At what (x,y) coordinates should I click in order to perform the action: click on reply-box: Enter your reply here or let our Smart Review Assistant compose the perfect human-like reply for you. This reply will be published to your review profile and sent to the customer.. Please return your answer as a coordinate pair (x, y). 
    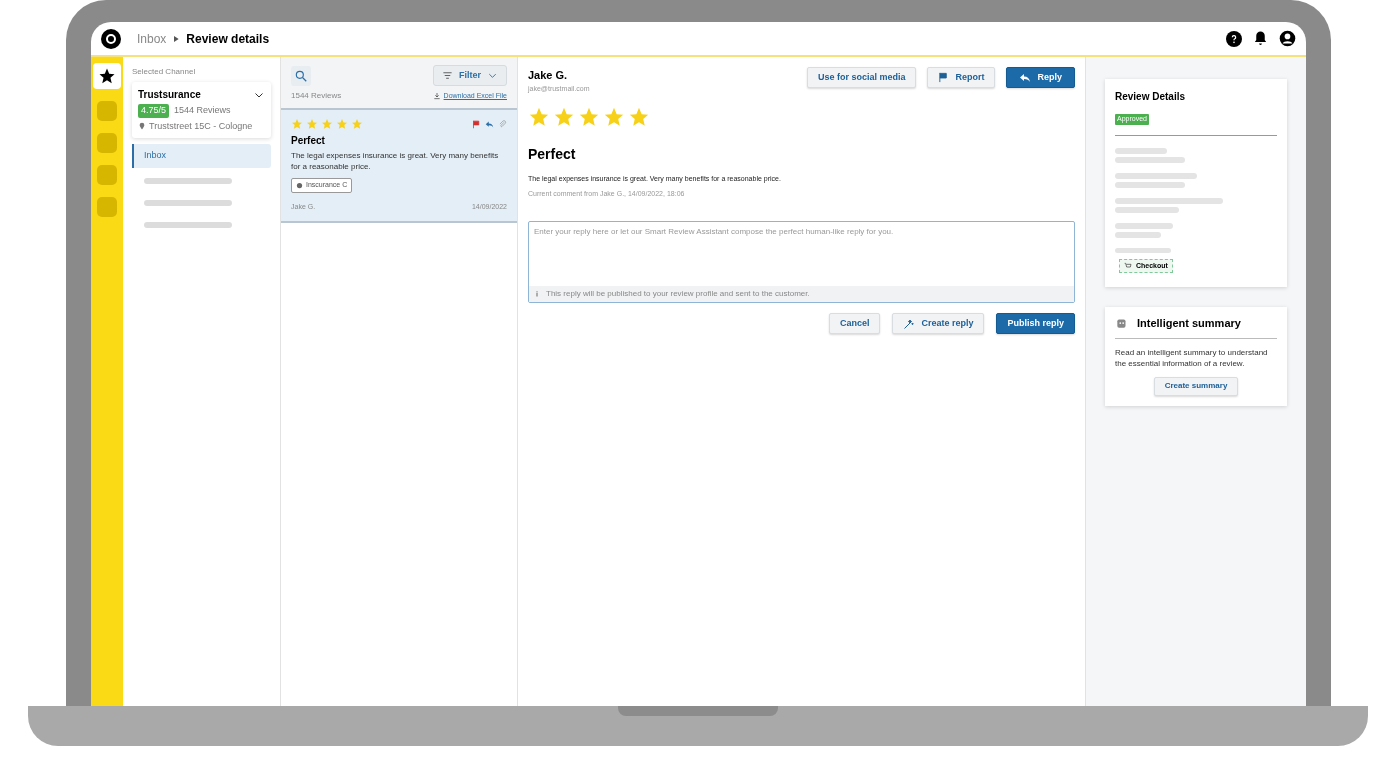
    Looking at the image, I should click on (801, 262).